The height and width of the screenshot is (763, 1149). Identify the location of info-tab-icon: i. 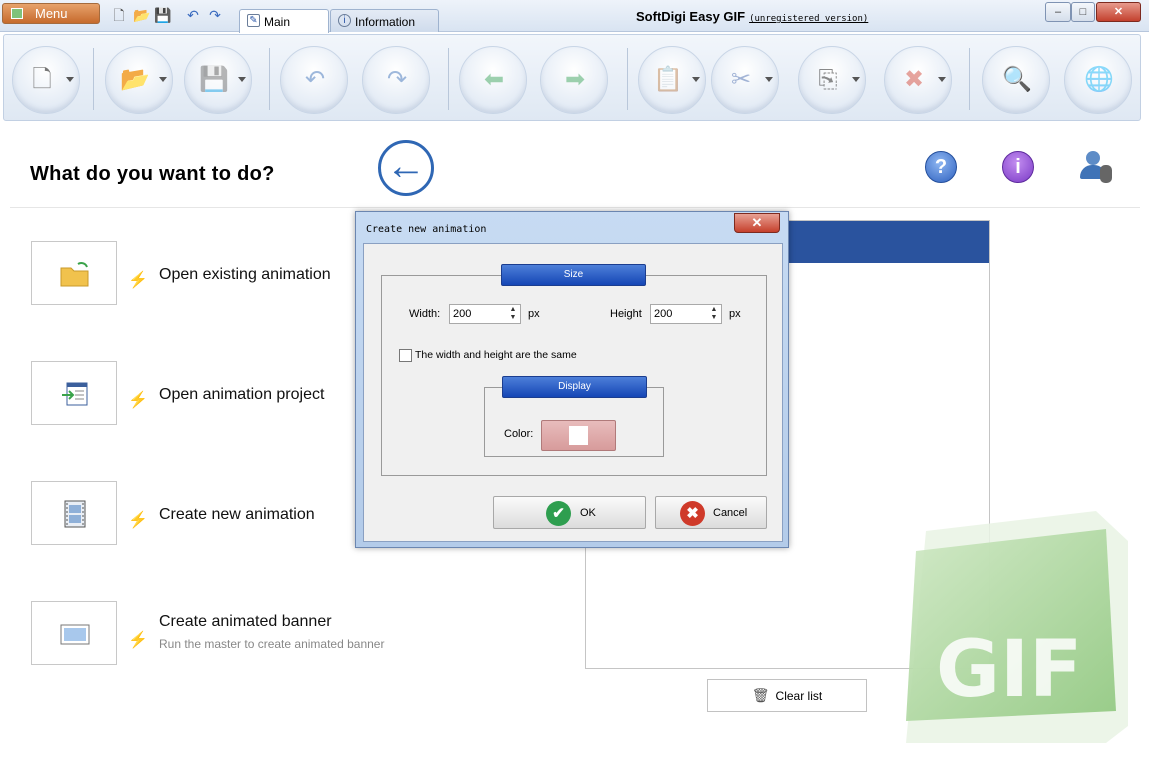
(344, 20).